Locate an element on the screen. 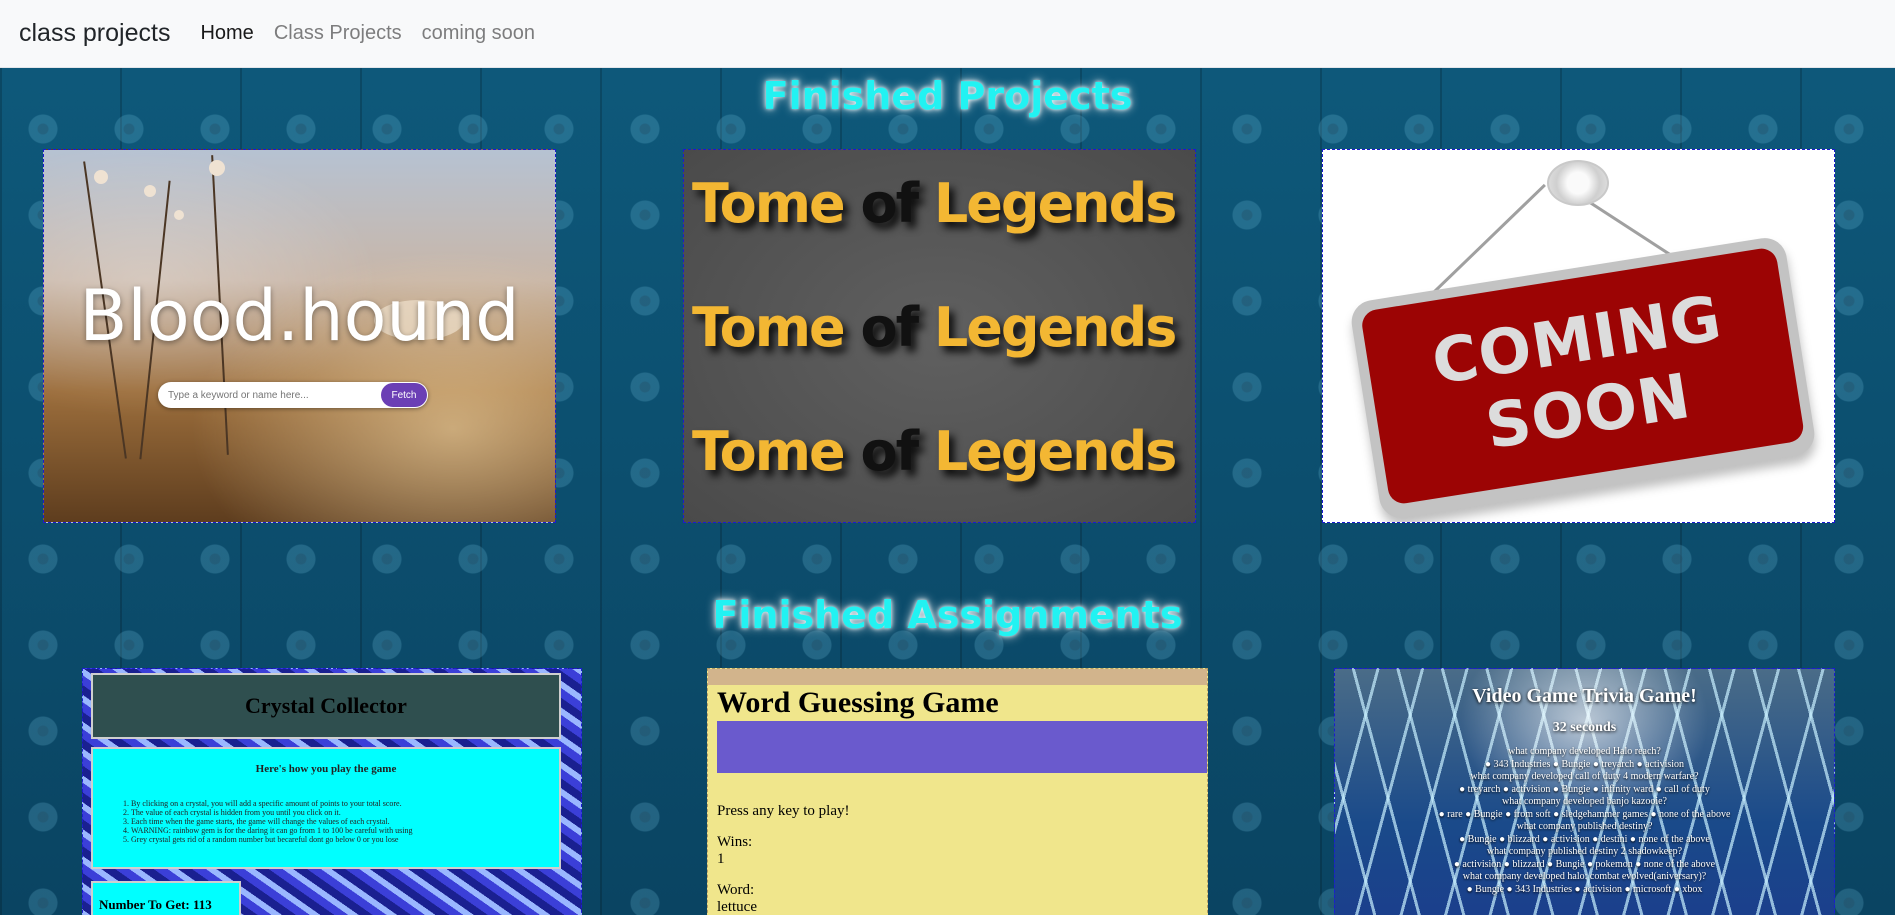 This screenshot has height=915, width=1895. pin-icon is located at coordinates (1578, 183).